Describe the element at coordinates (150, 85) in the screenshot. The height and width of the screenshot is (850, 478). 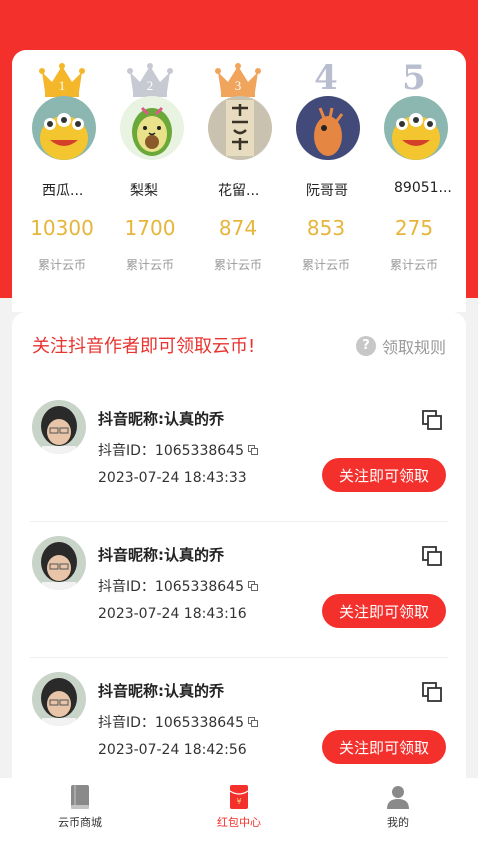
I see `svg-text: 2` at that location.